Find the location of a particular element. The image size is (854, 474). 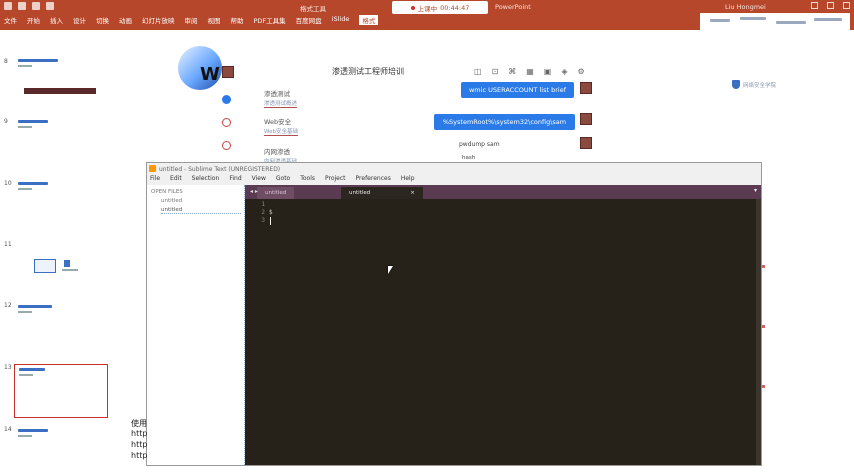

thumb-number: 10 is located at coordinates (8, 183).